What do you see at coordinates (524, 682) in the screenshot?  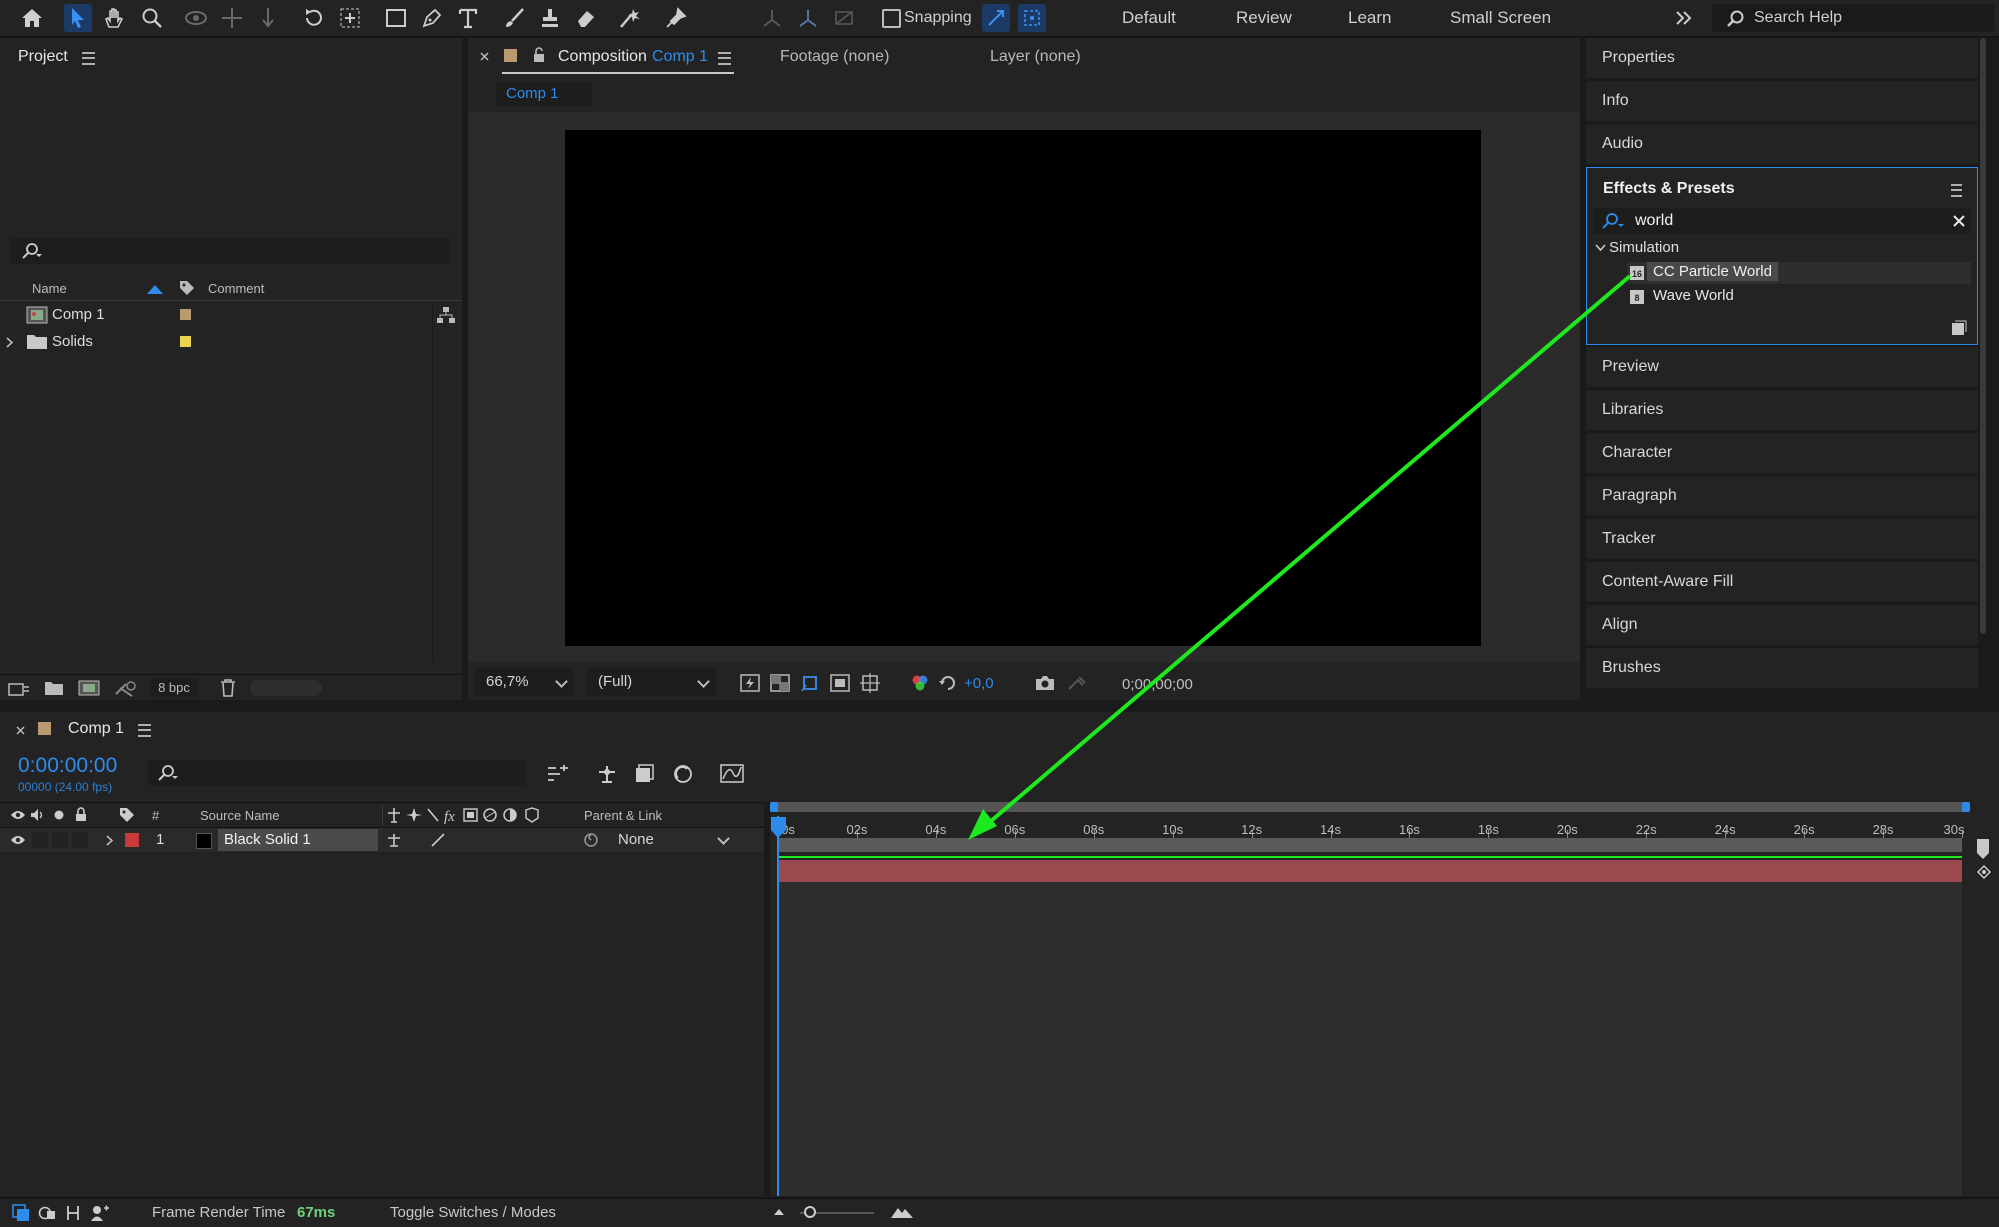 I see `zoom-dropdown: 66,7%` at bounding box center [524, 682].